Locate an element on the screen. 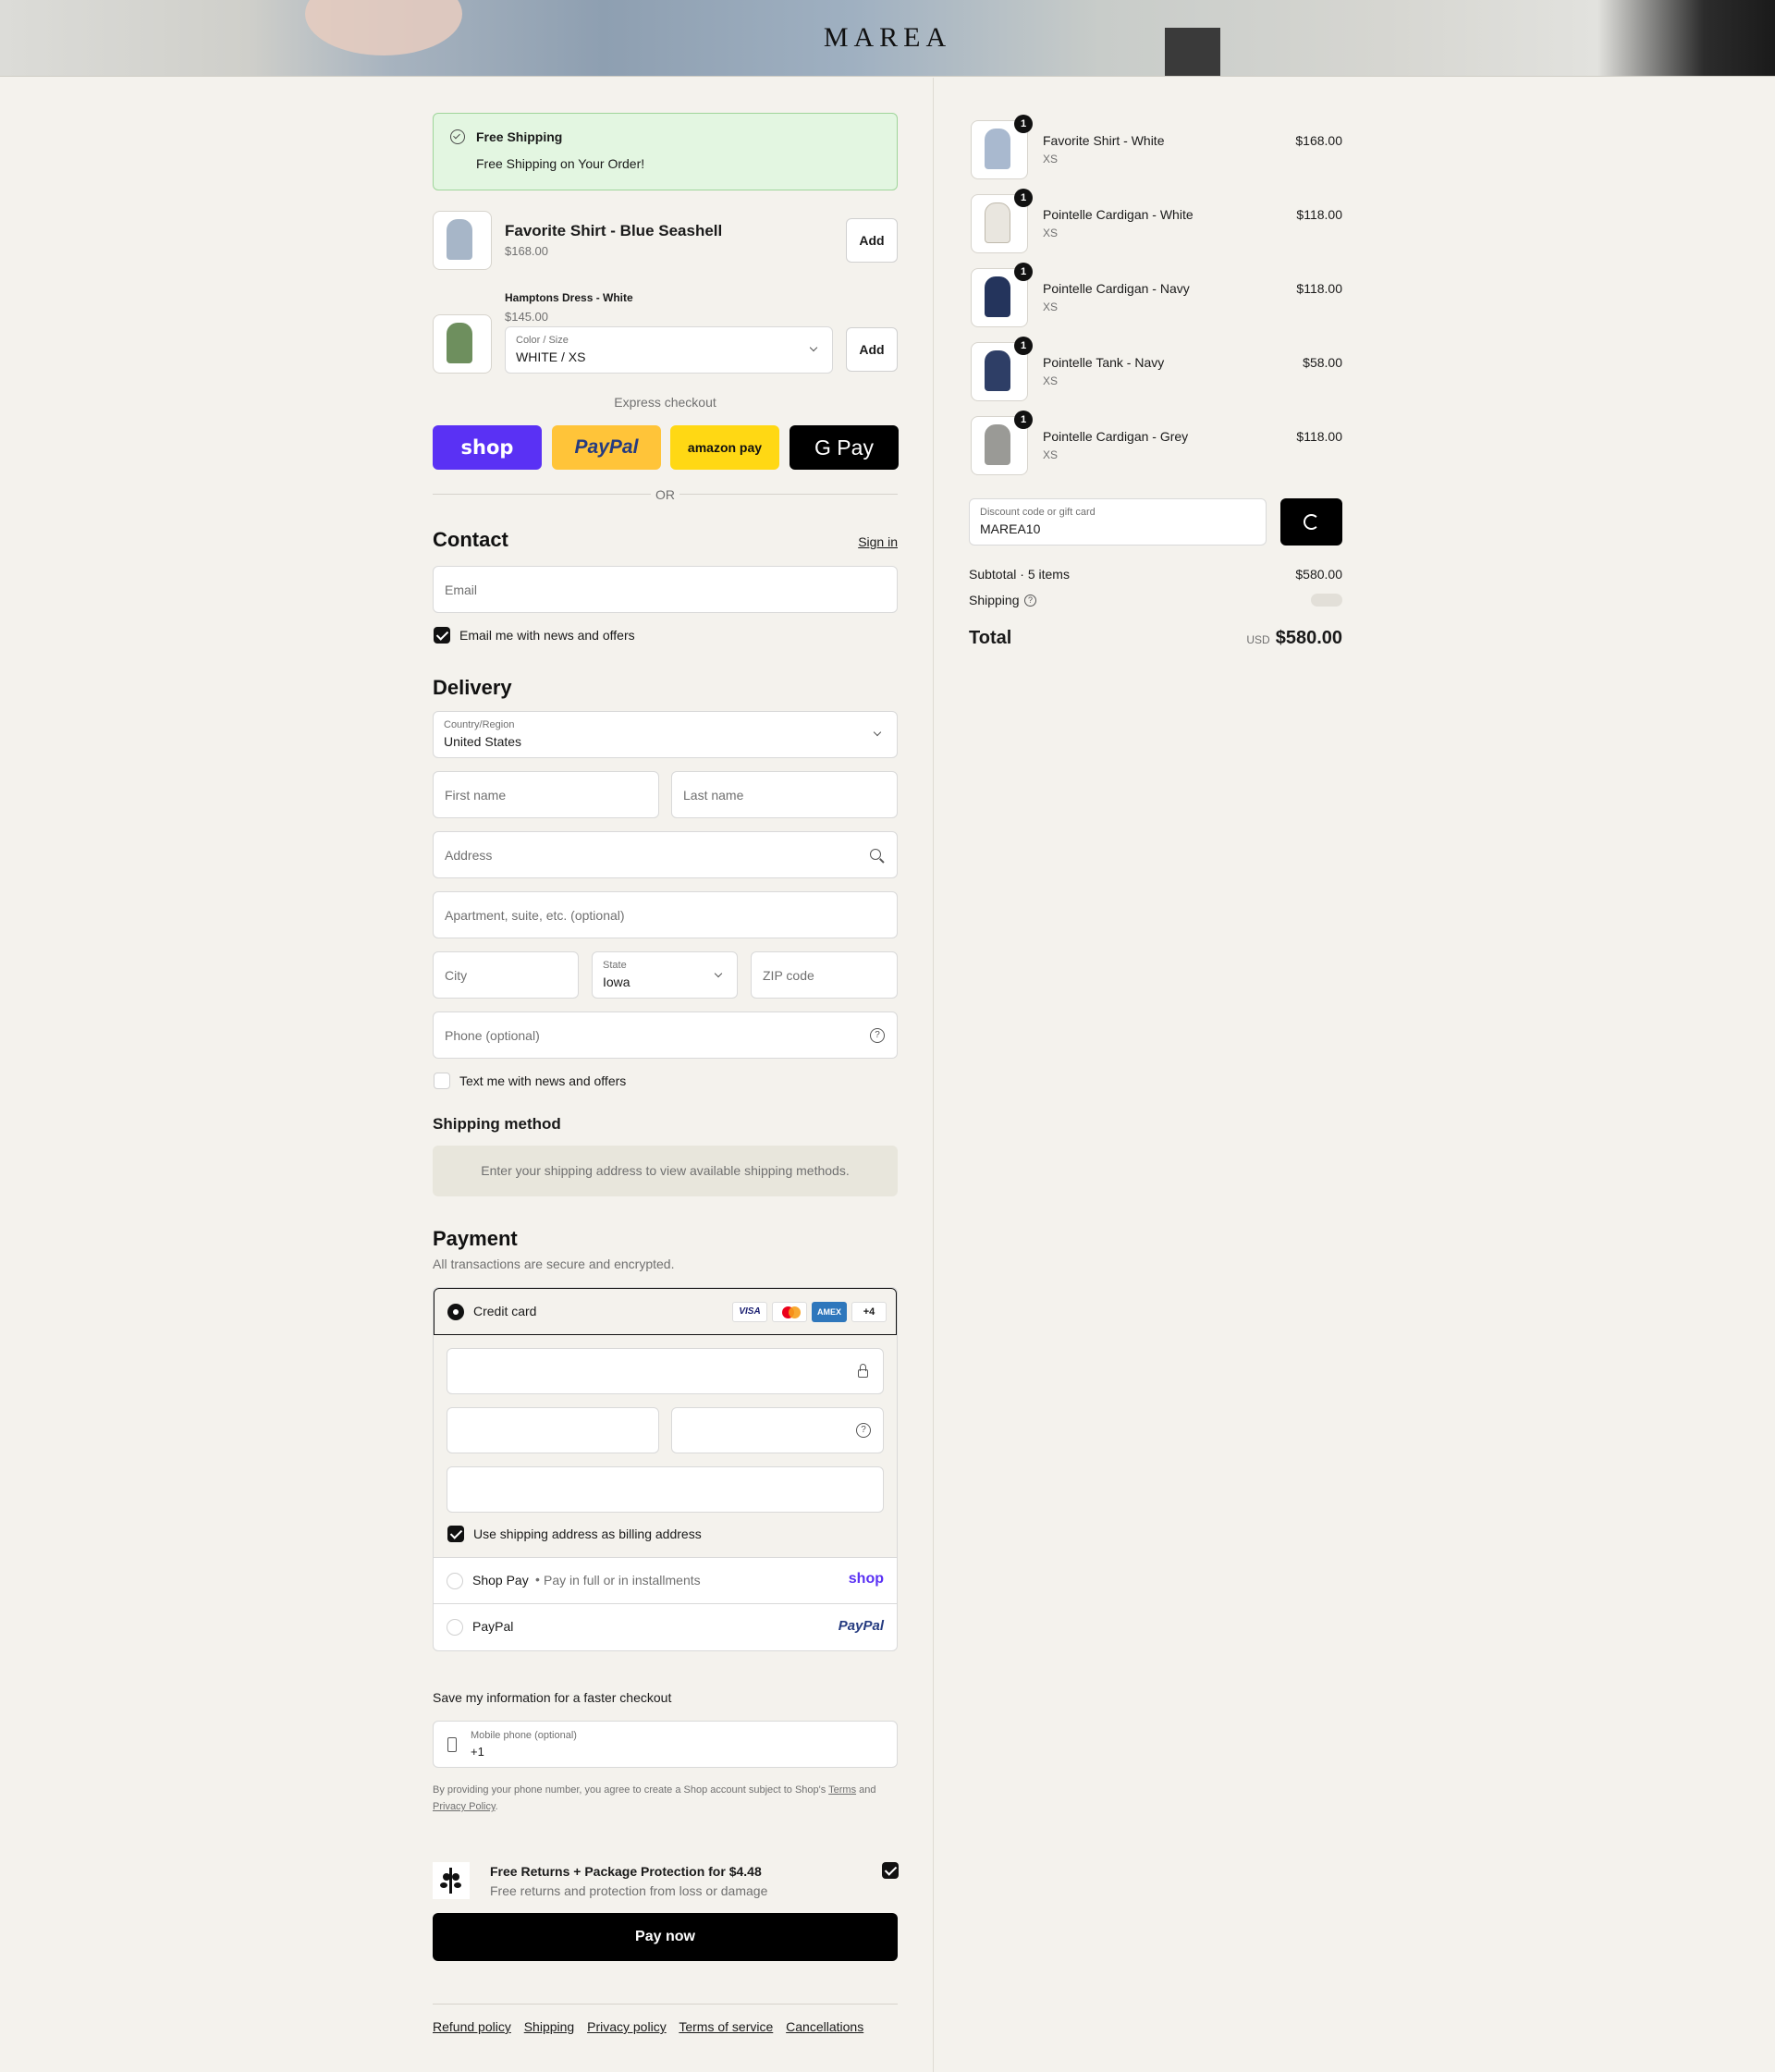 This screenshot has width=1775, height=2072. paypal-option: PayPal PayPal is located at coordinates (665, 1627).